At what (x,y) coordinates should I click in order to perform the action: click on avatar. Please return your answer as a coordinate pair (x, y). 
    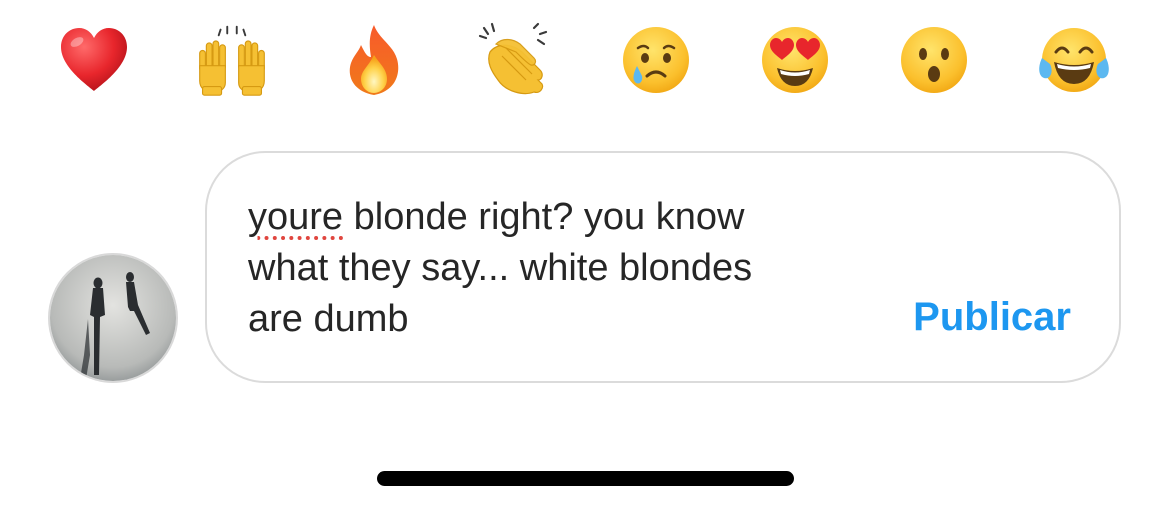
    Looking at the image, I should click on (113, 318).